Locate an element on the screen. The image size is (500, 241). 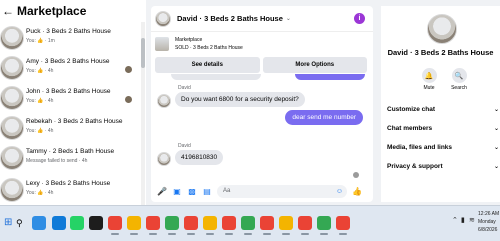
image-icon: ▣ is located at coordinates (177, 191).